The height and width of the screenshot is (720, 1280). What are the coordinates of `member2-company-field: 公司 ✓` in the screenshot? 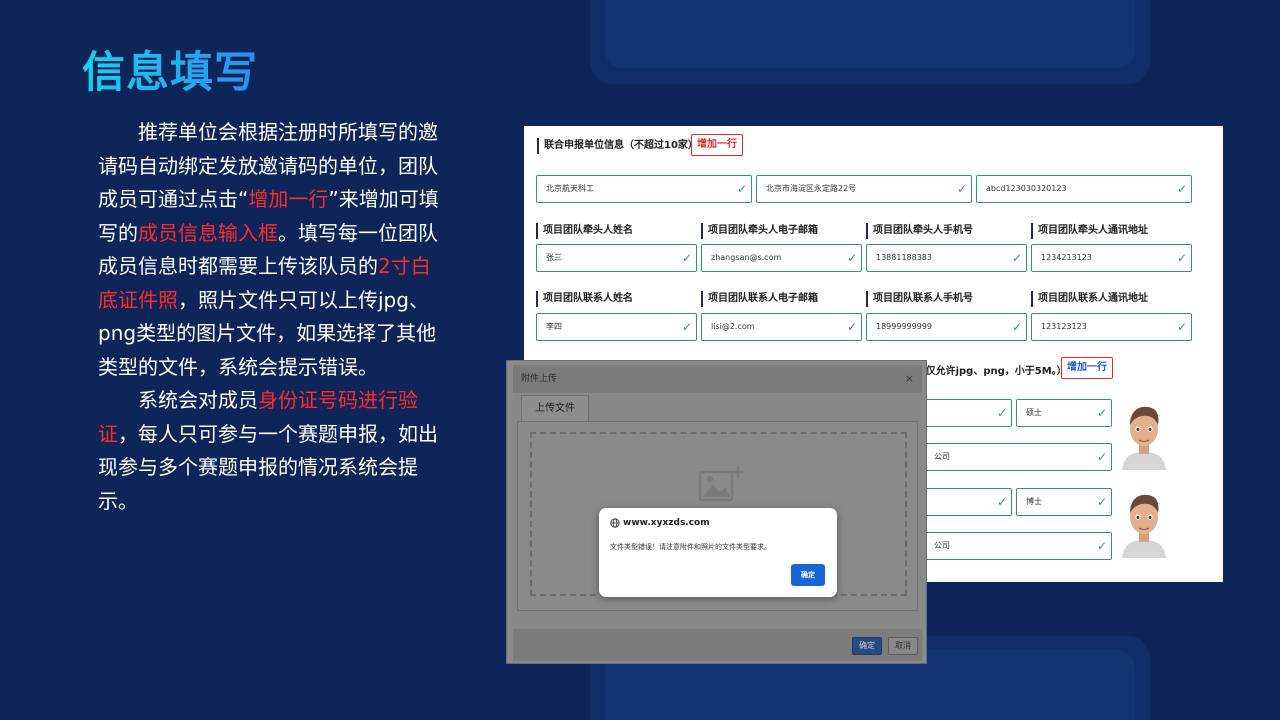 It's located at (1018, 546).